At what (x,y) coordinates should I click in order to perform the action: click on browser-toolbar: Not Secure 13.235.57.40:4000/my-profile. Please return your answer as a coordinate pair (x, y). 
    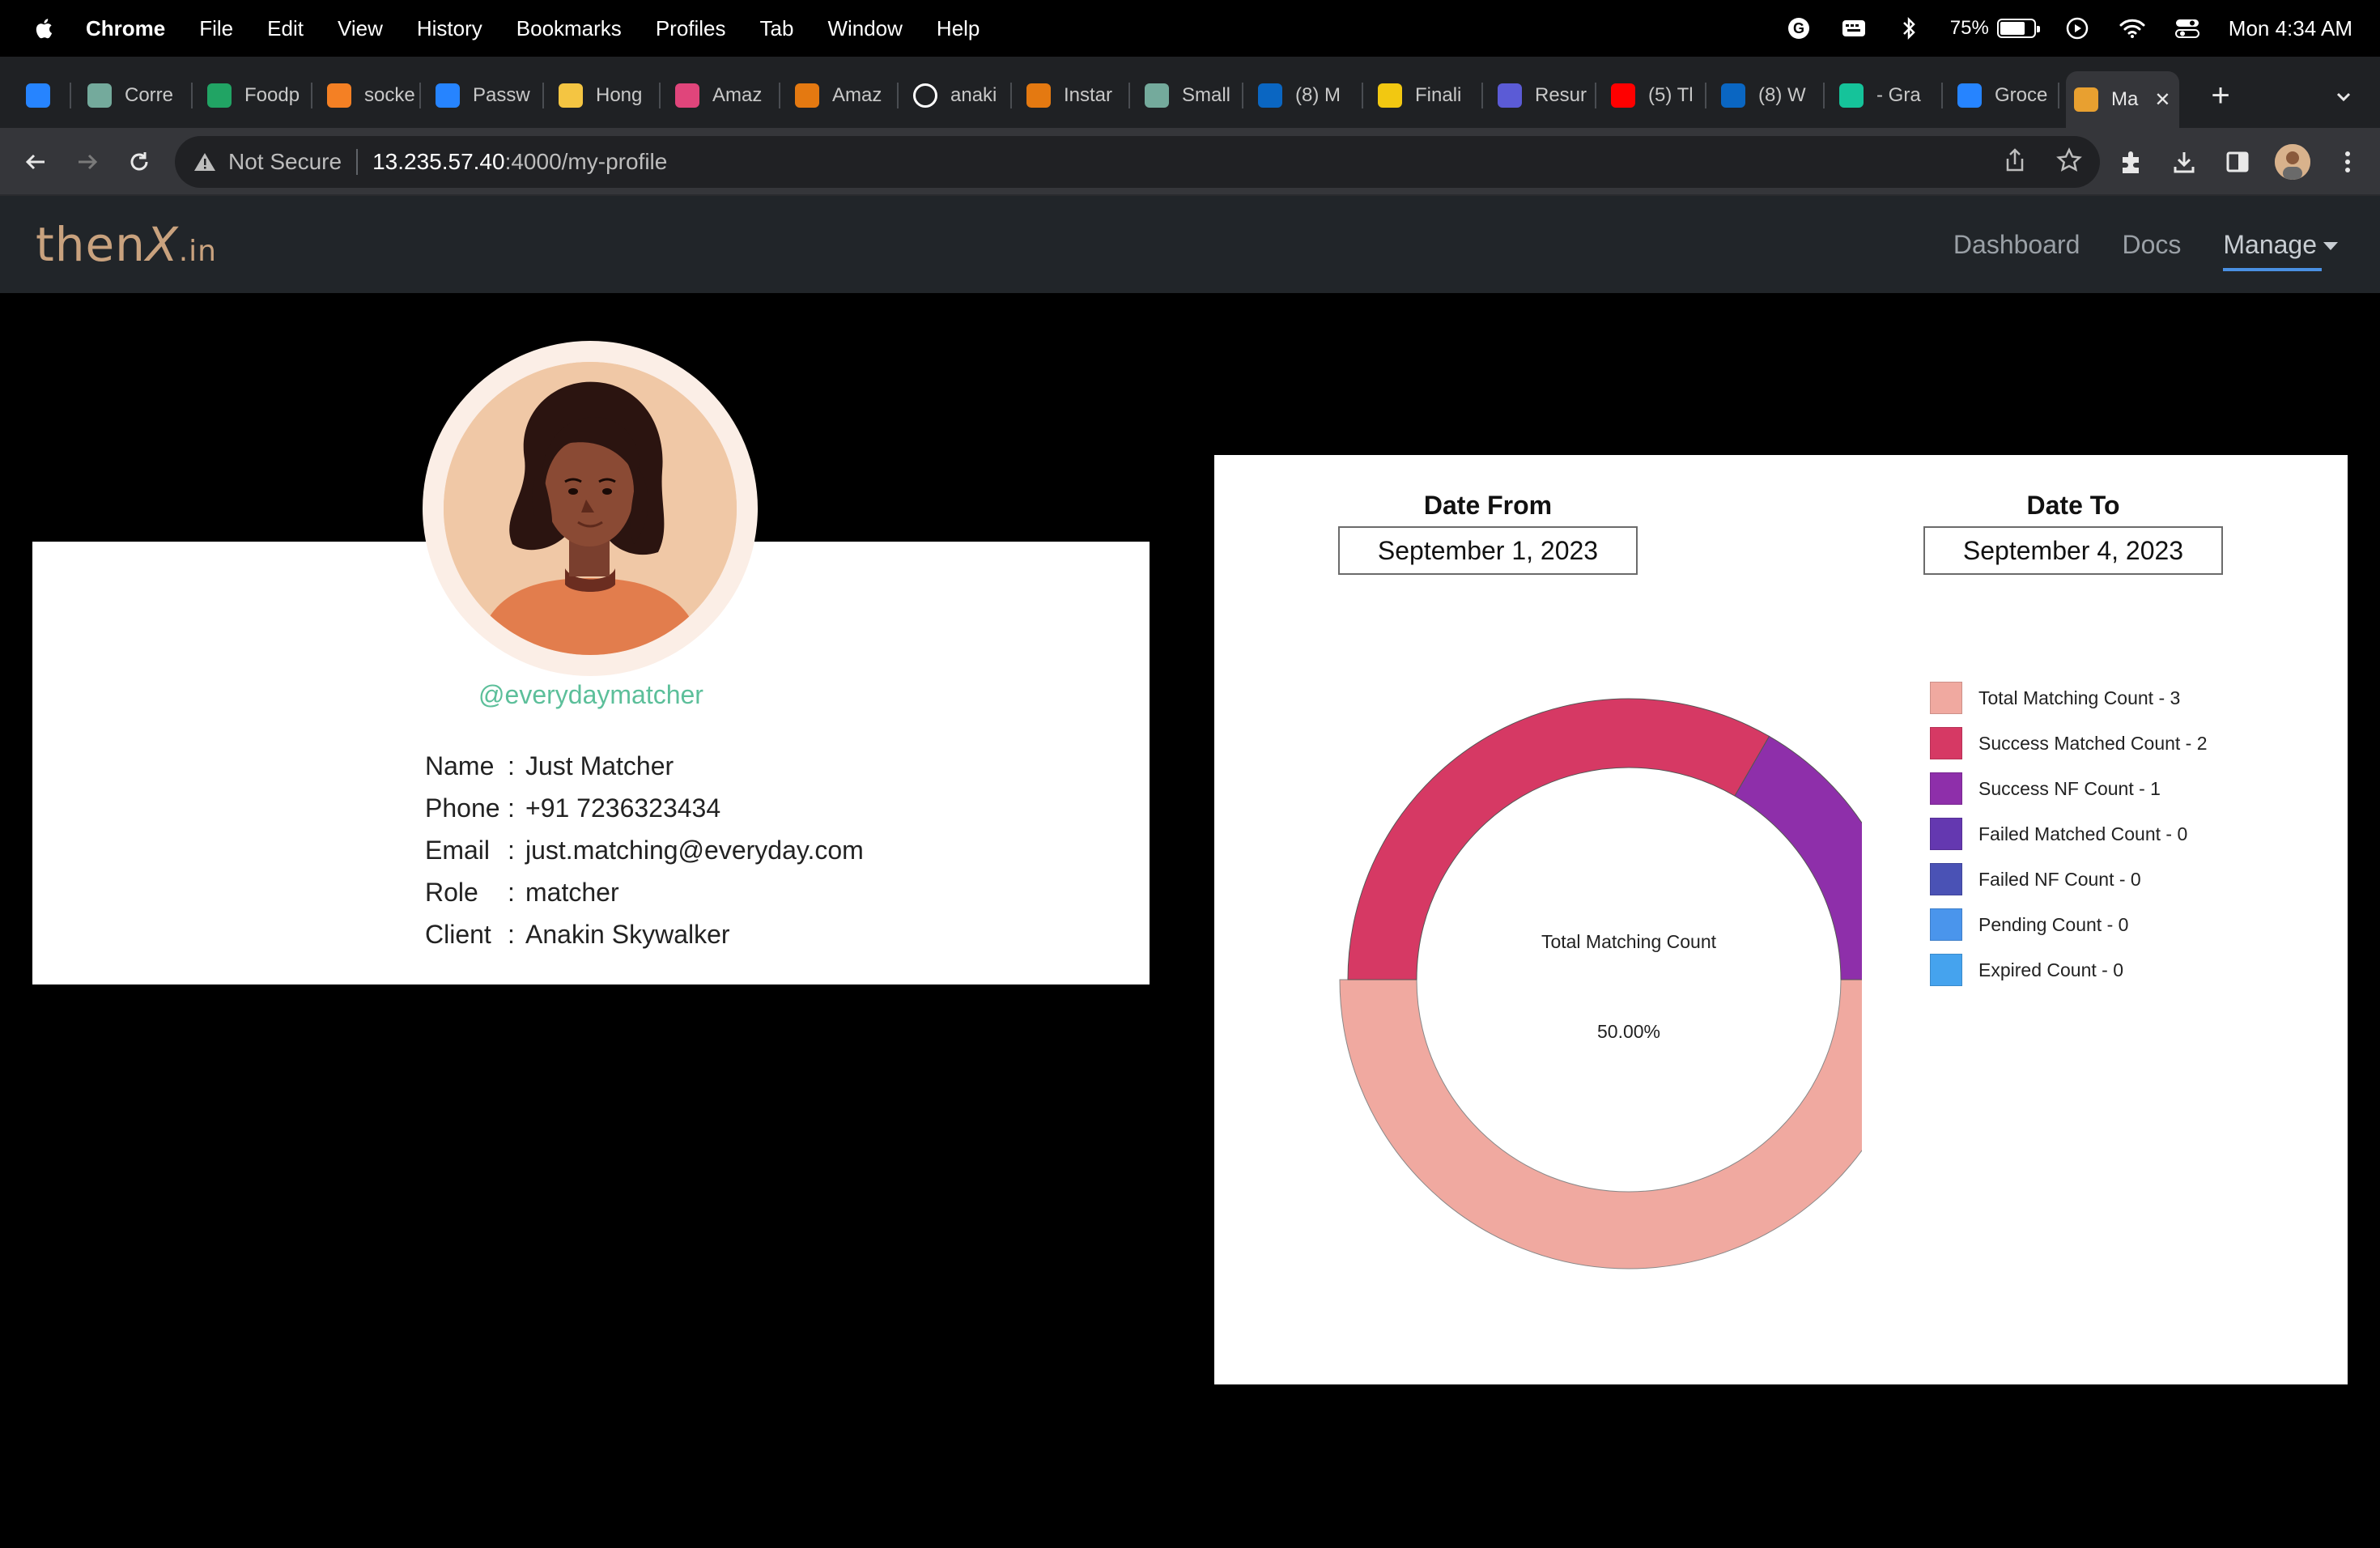
    Looking at the image, I should click on (1190, 162).